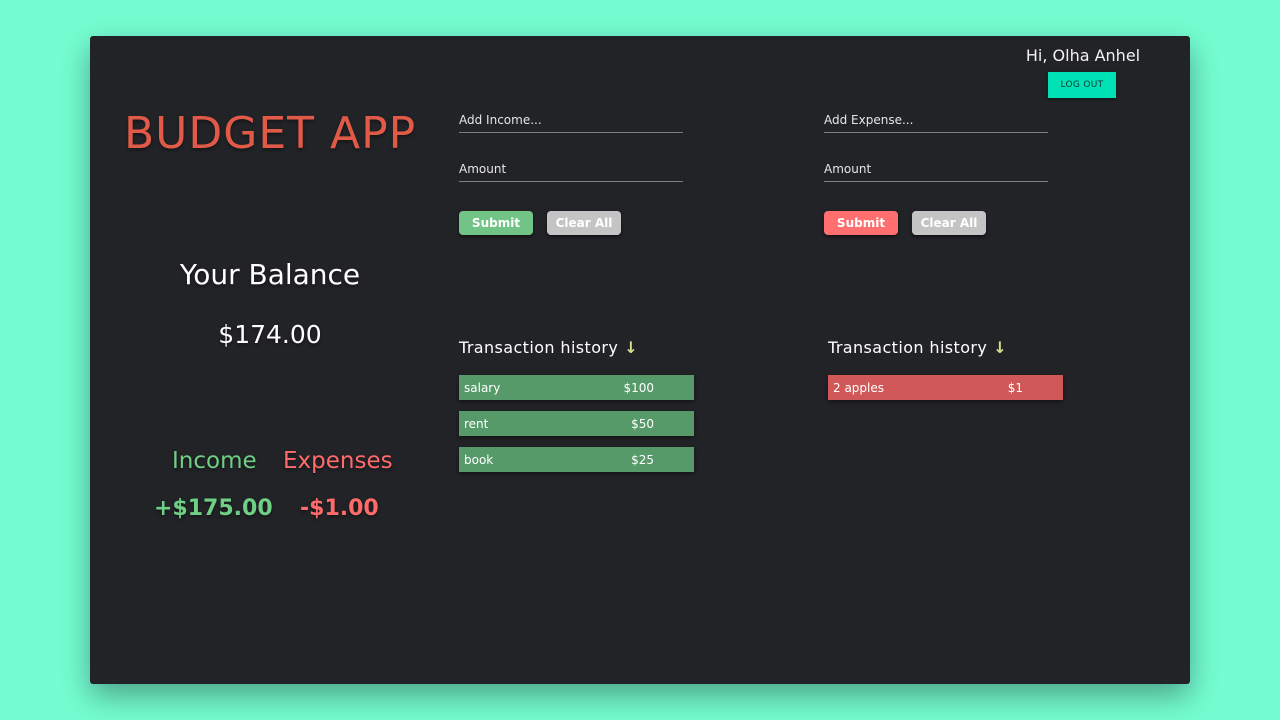 This screenshot has height=720, width=1280. I want to click on logout-button: LOG OUT, so click(1082, 85).